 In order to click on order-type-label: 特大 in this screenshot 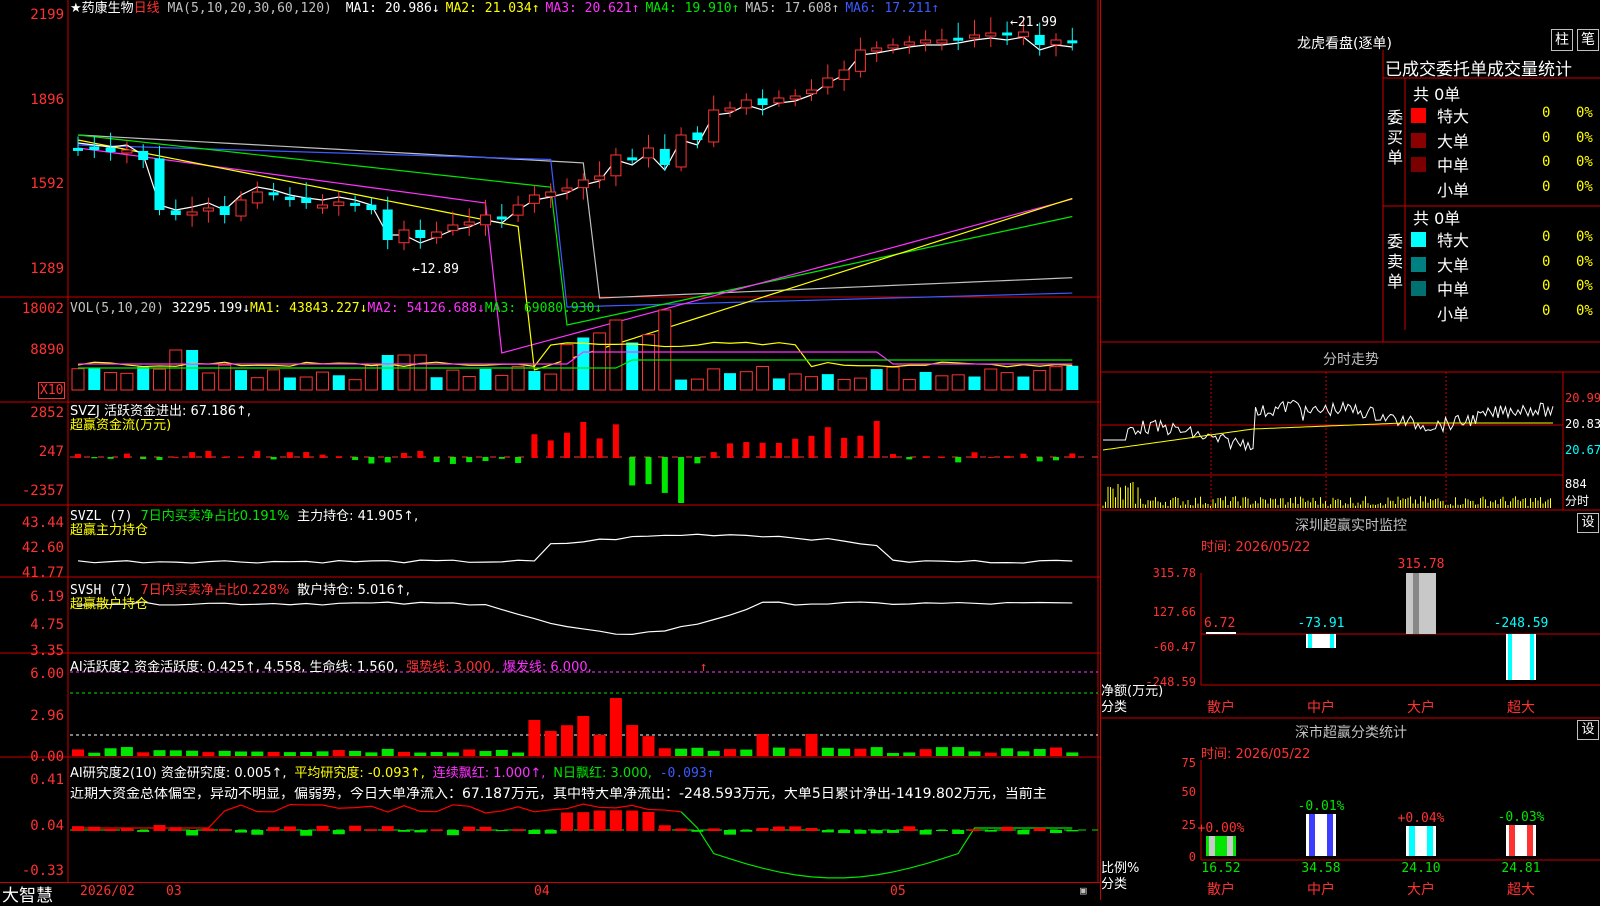, I will do `click(1453, 240)`.